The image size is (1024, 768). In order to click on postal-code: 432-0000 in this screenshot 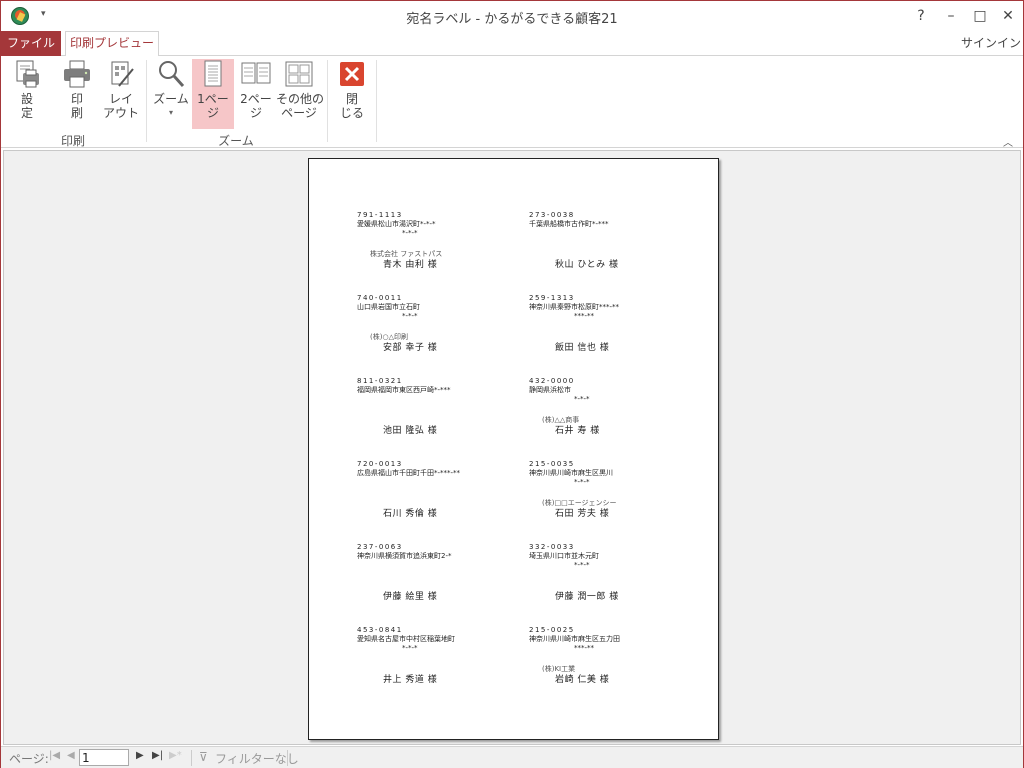, I will do `click(552, 381)`.